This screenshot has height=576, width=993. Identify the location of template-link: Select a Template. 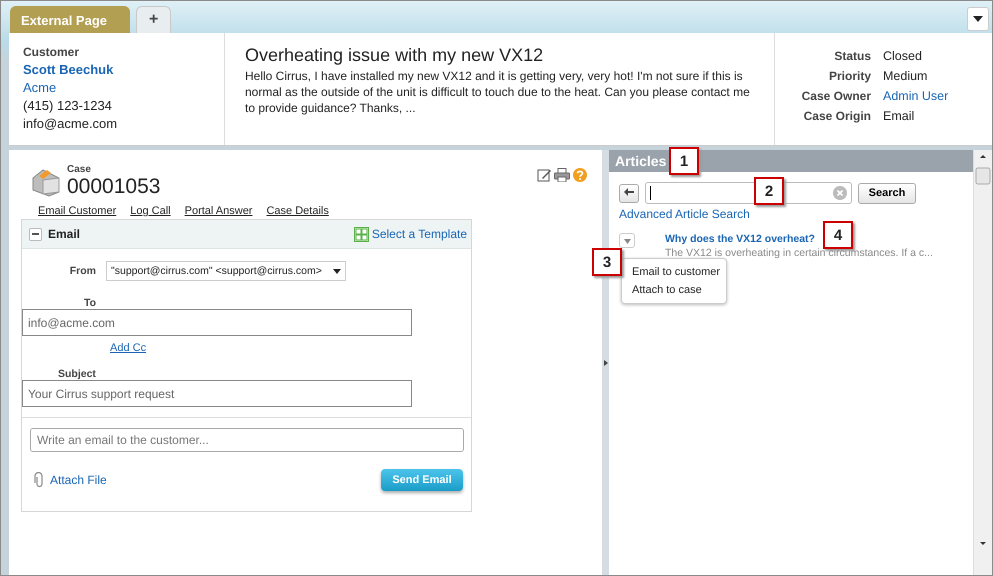
(419, 234).